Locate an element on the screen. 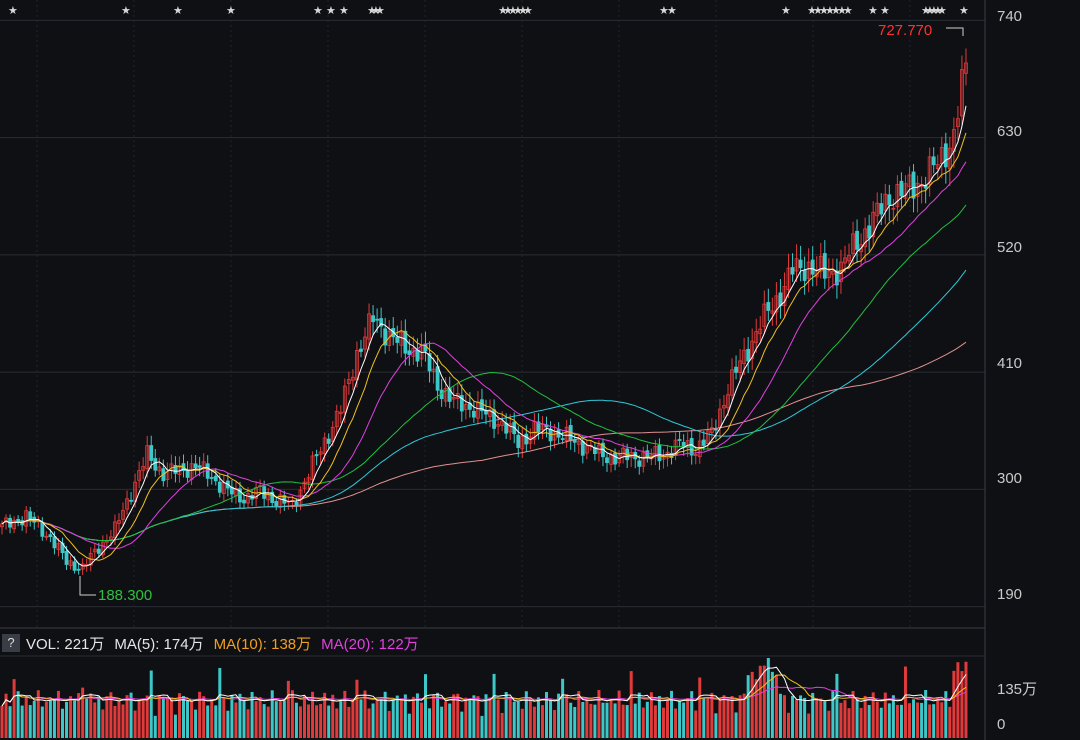 The width and height of the screenshot is (1080, 740). vol-y-tick: 0 is located at coordinates (1001, 724).